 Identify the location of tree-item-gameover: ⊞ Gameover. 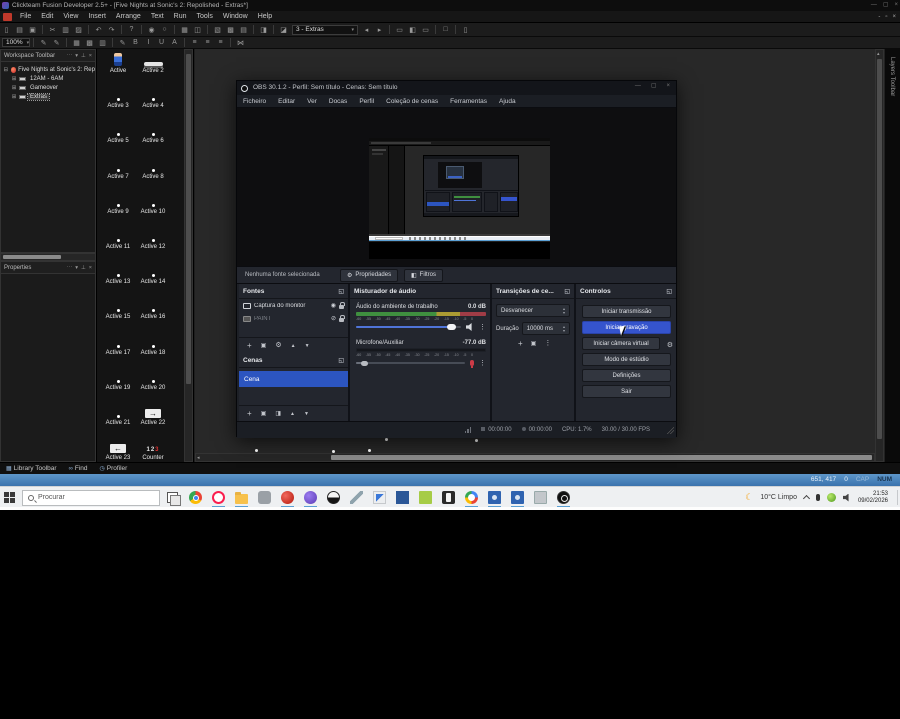
(49, 87).